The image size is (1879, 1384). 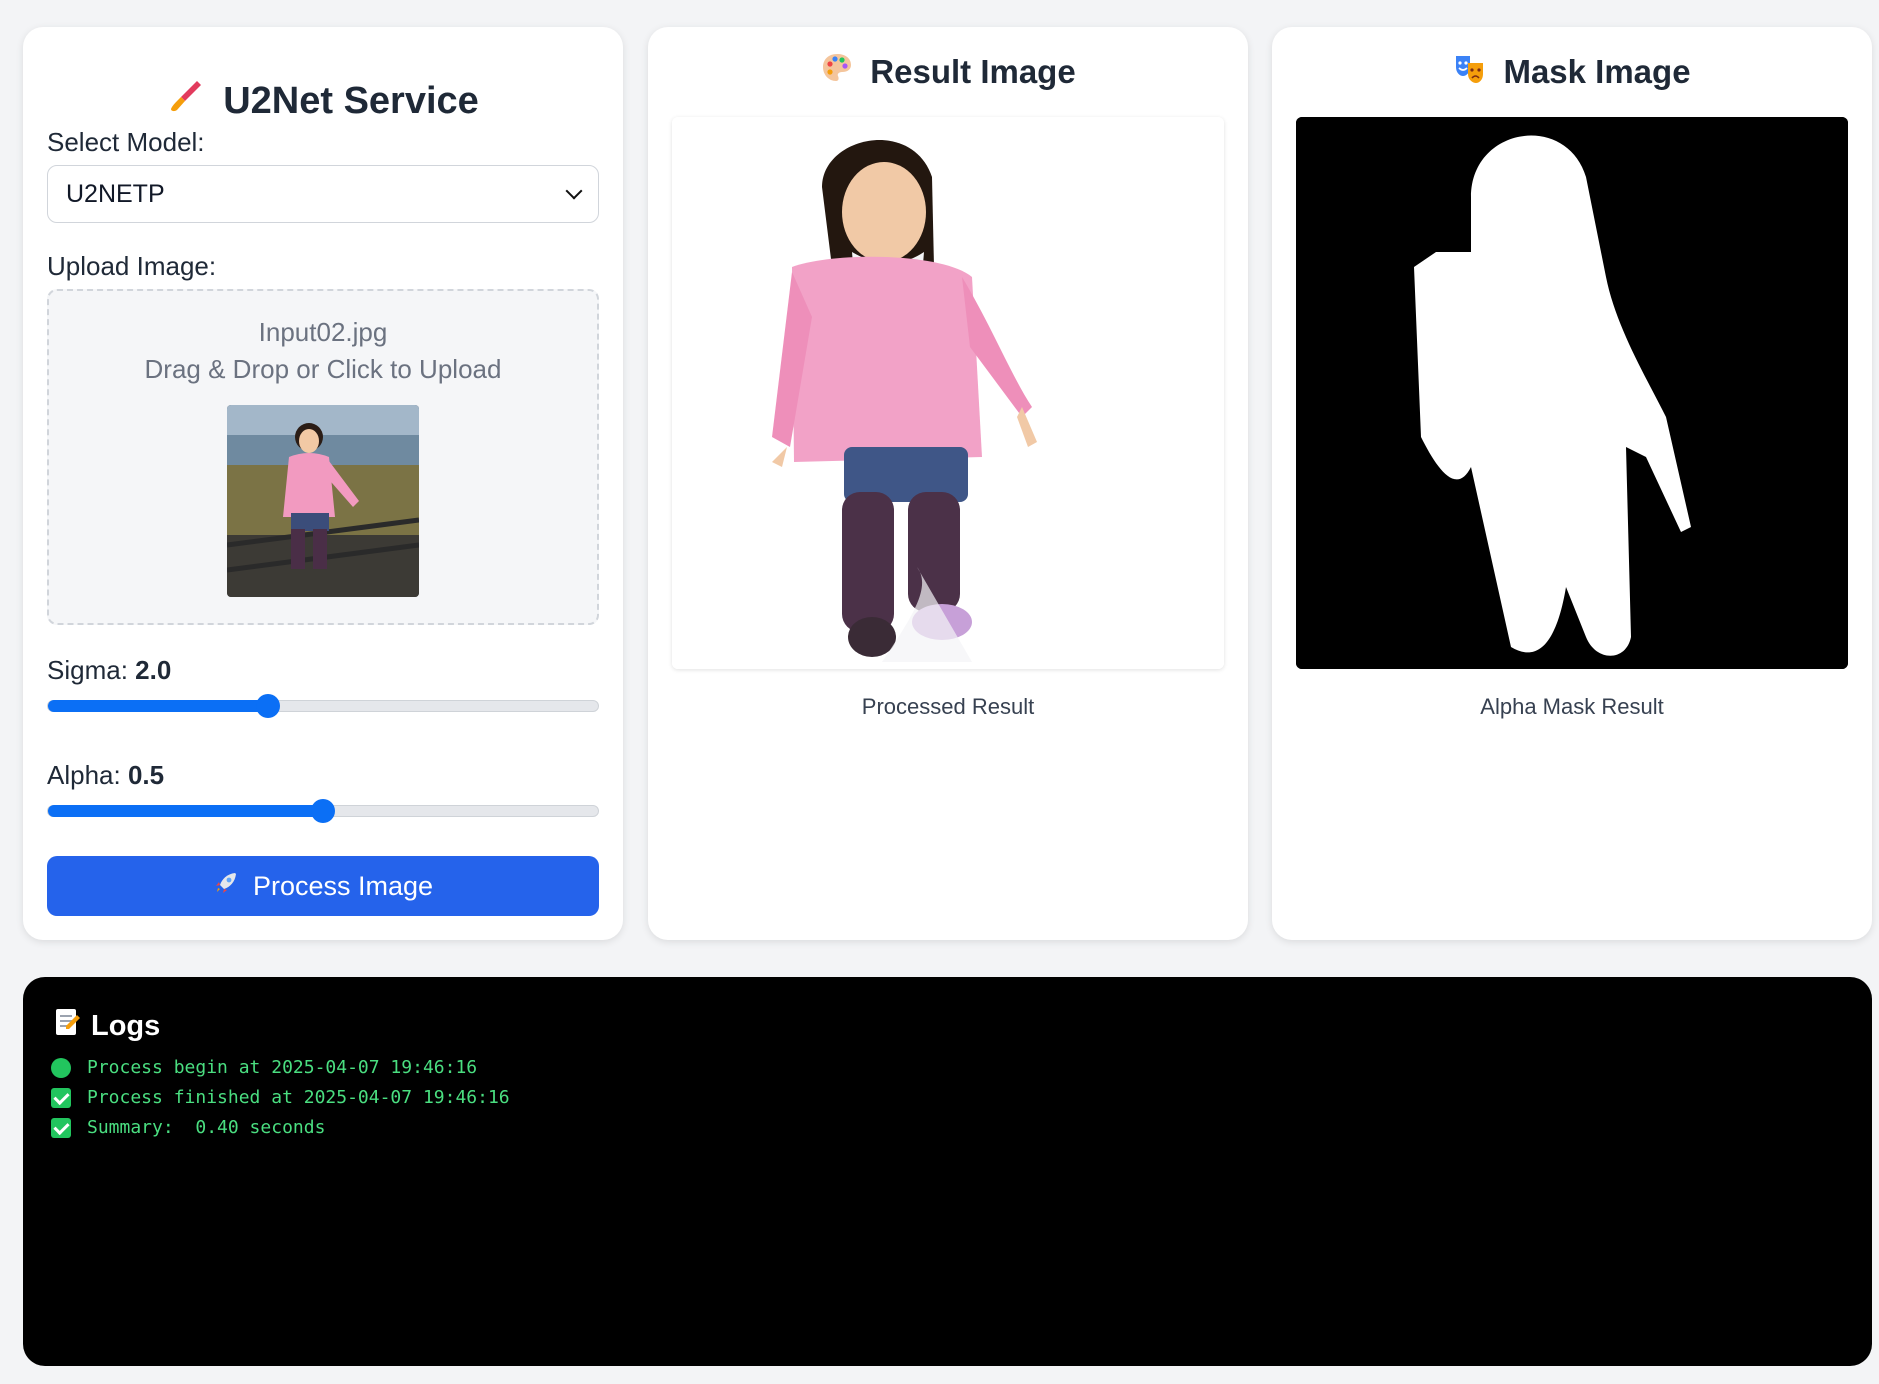 I want to click on green-circle-icon, so click(x=61, y=1067).